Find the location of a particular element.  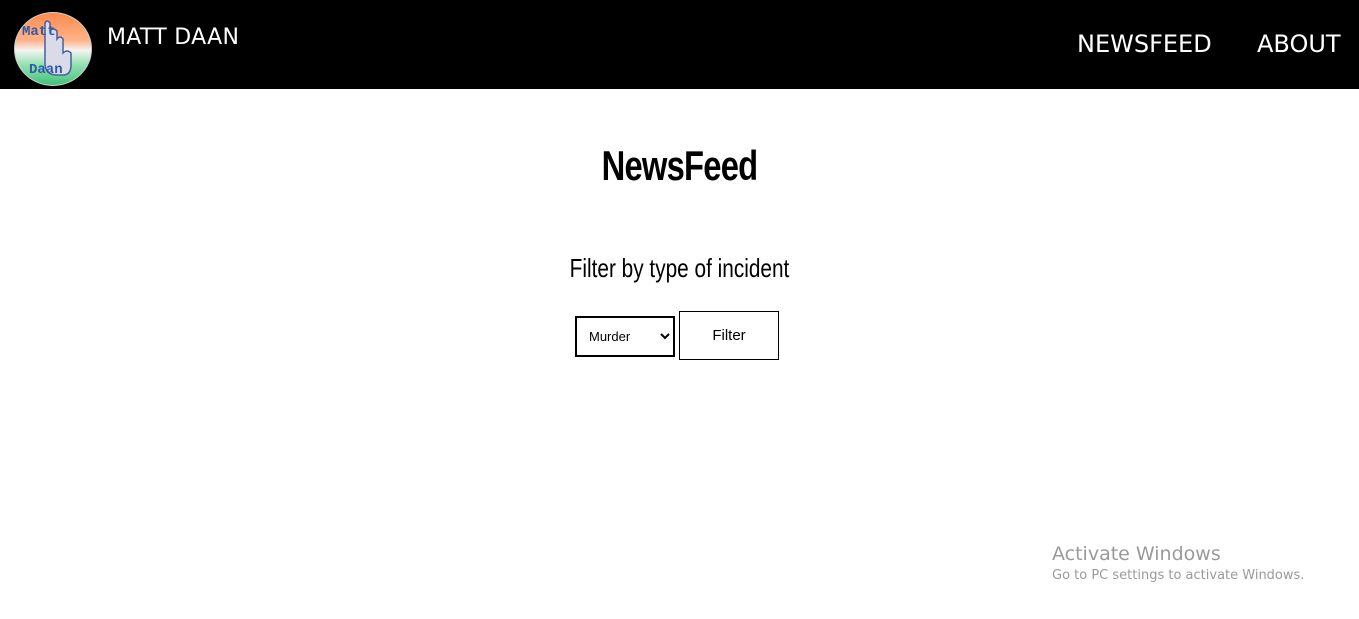

nav-about-link: ABOUT is located at coordinates (1299, 44).